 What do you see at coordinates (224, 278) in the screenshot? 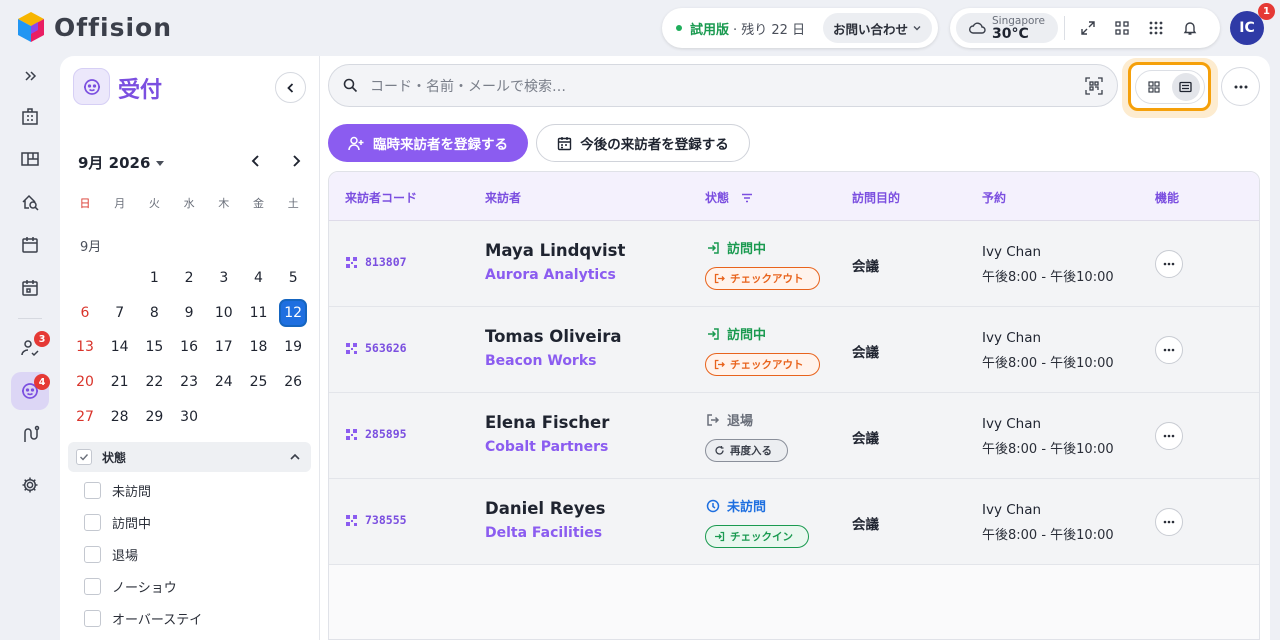
I see `calendar-day: 3` at bounding box center [224, 278].